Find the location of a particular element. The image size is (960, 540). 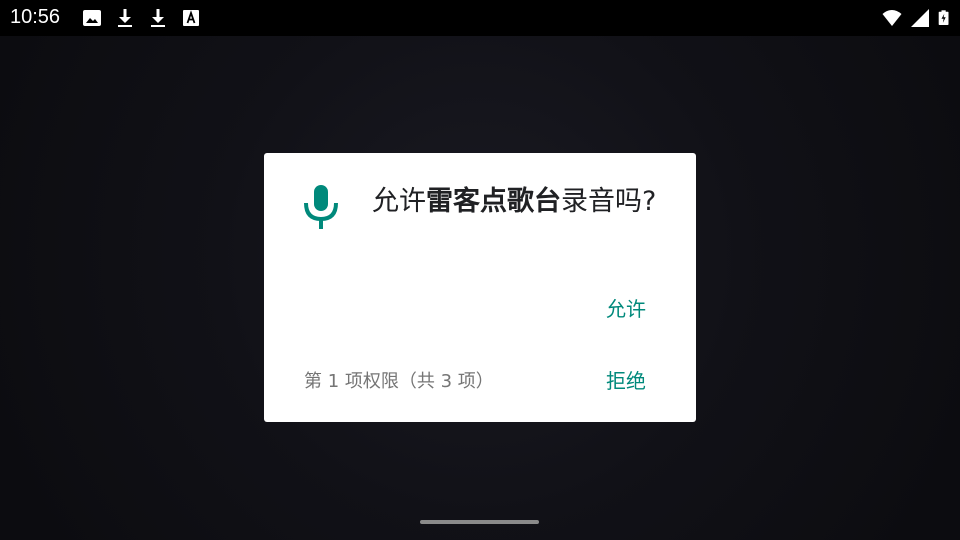

battery-icon is located at coordinates (943, 17).